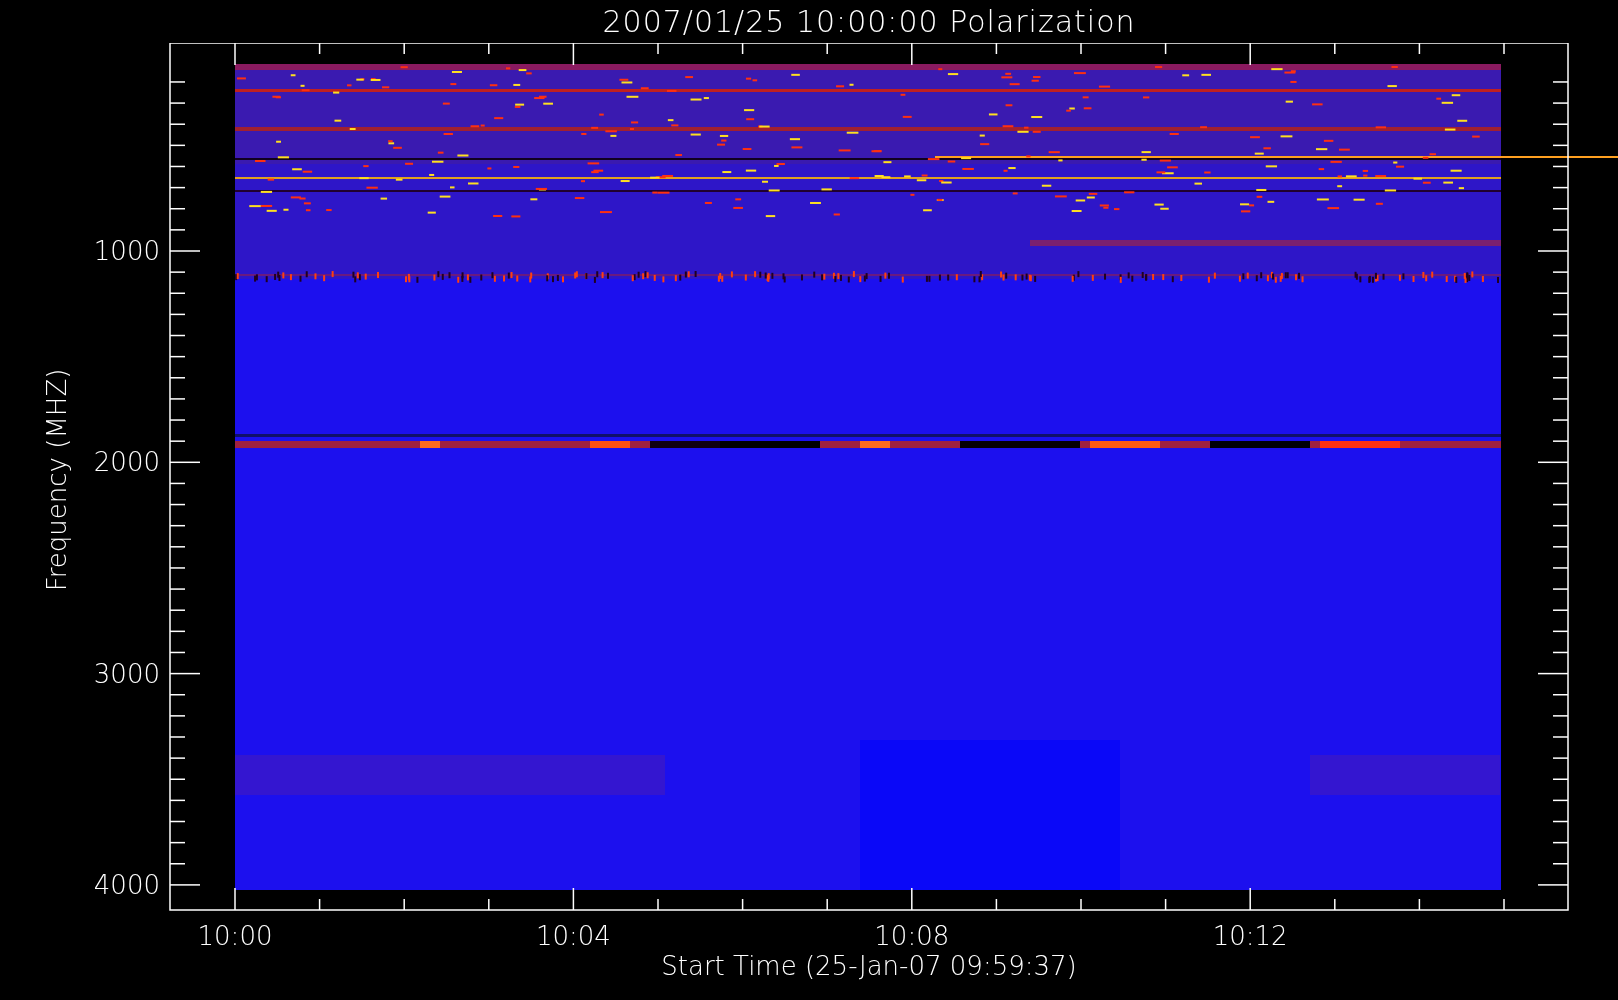 This screenshot has width=1618, height=1000. Describe the element at coordinates (126, 462) in the screenshot. I see `y-tick-label: 2000` at that location.